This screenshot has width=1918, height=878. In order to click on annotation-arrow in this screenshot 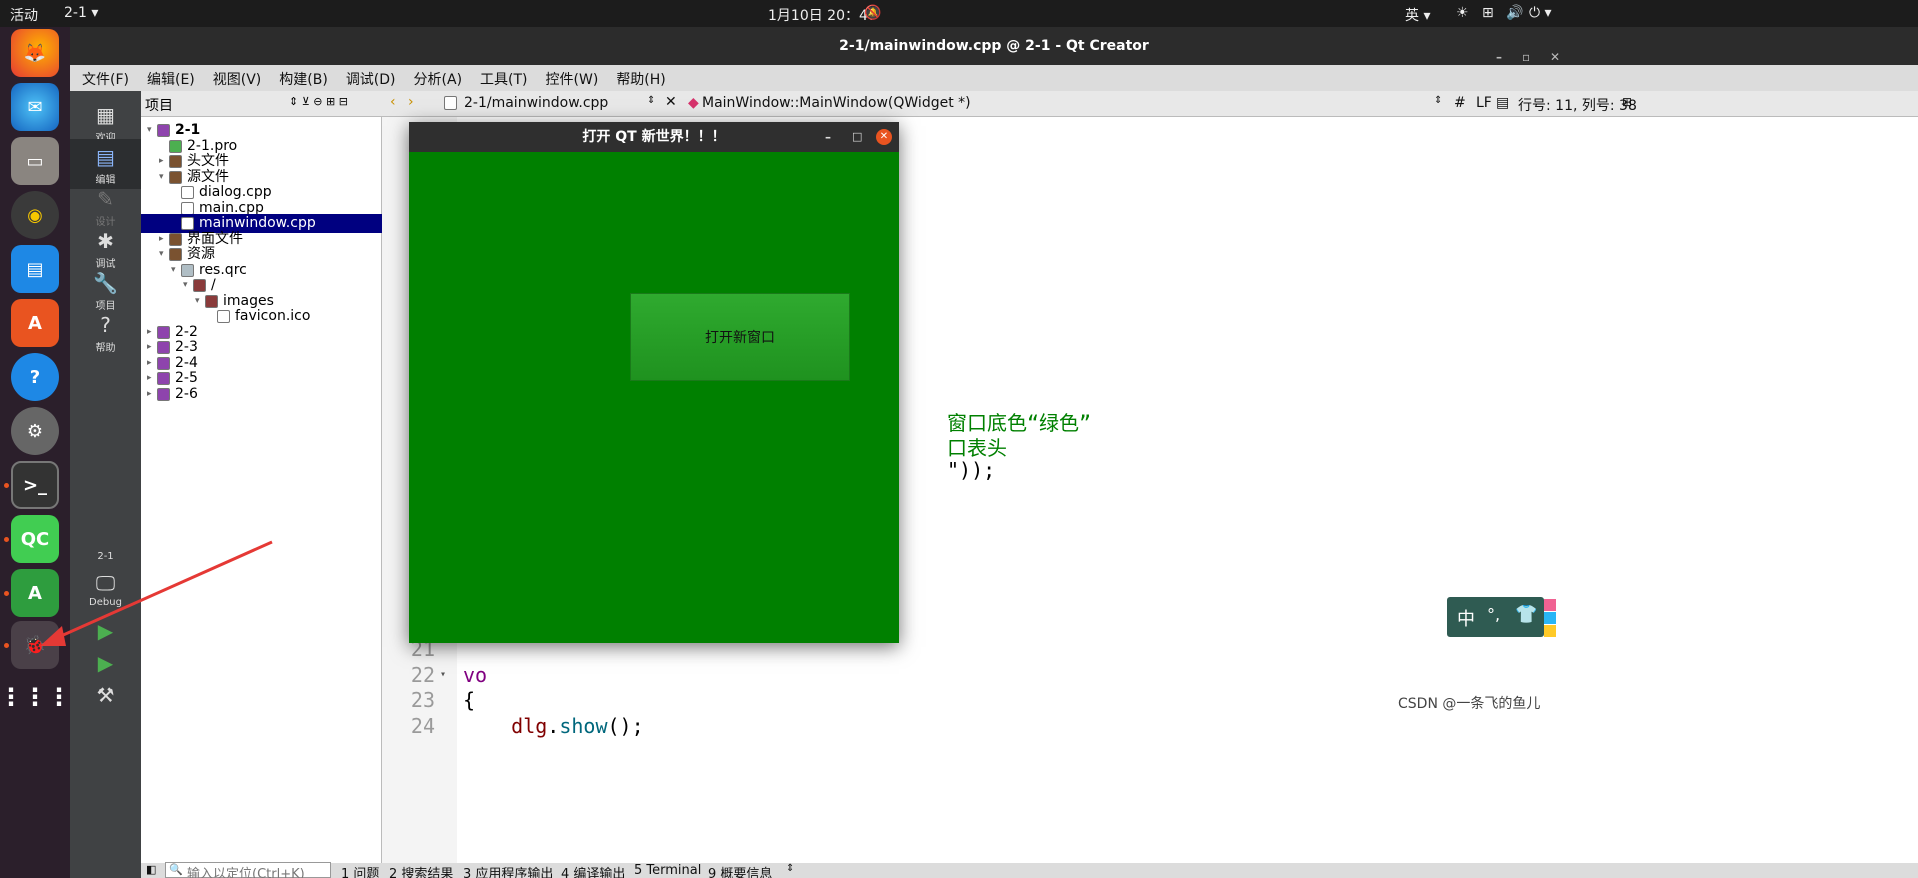, I will do `click(156, 593)`.